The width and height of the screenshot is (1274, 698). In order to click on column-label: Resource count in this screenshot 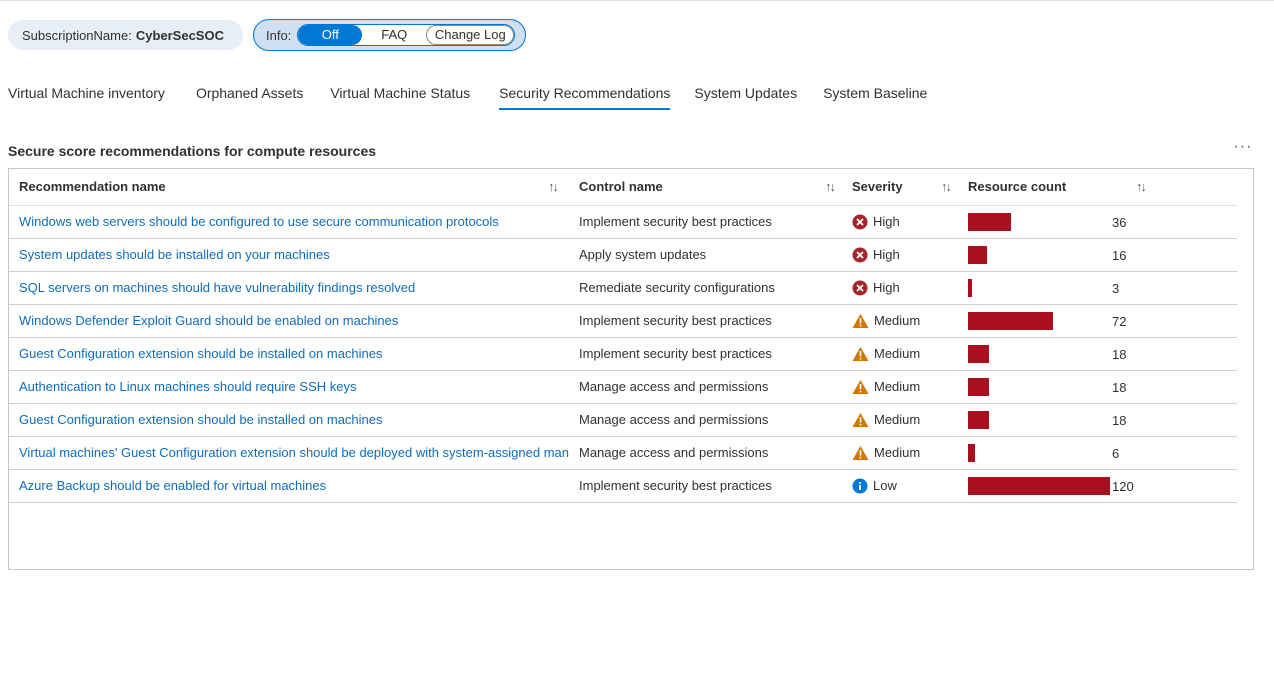, I will do `click(1017, 187)`.